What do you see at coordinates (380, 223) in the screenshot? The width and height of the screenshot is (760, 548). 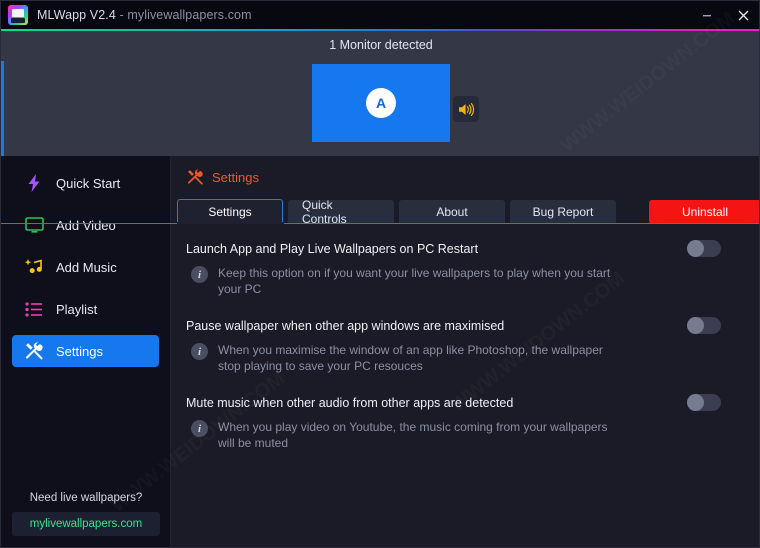 I see `tab-underline` at bounding box center [380, 223].